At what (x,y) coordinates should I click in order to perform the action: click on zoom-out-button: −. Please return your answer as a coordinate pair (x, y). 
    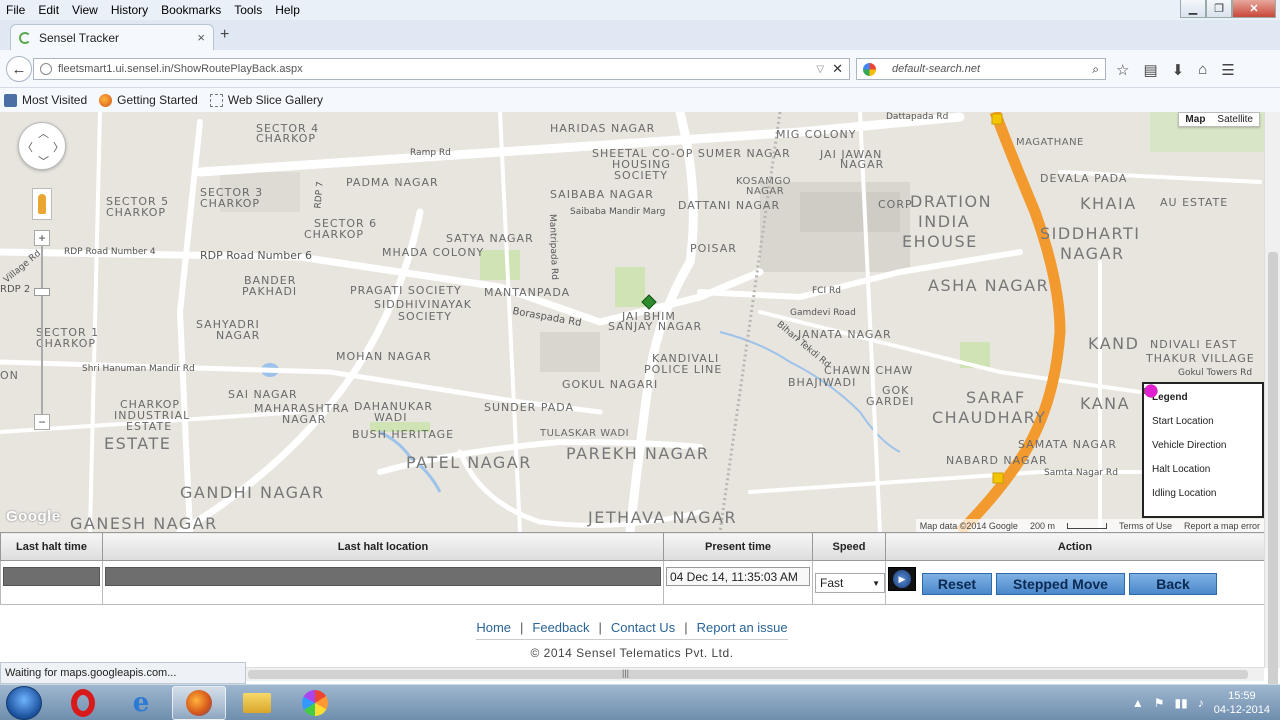
    Looking at the image, I should click on (42, 422).